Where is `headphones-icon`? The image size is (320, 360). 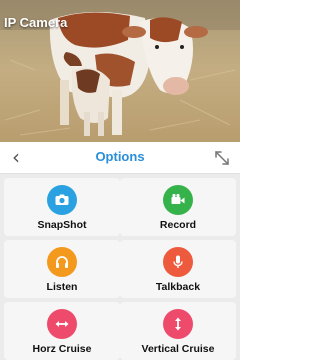 headphones-icon is located at coordinates (62, 262).